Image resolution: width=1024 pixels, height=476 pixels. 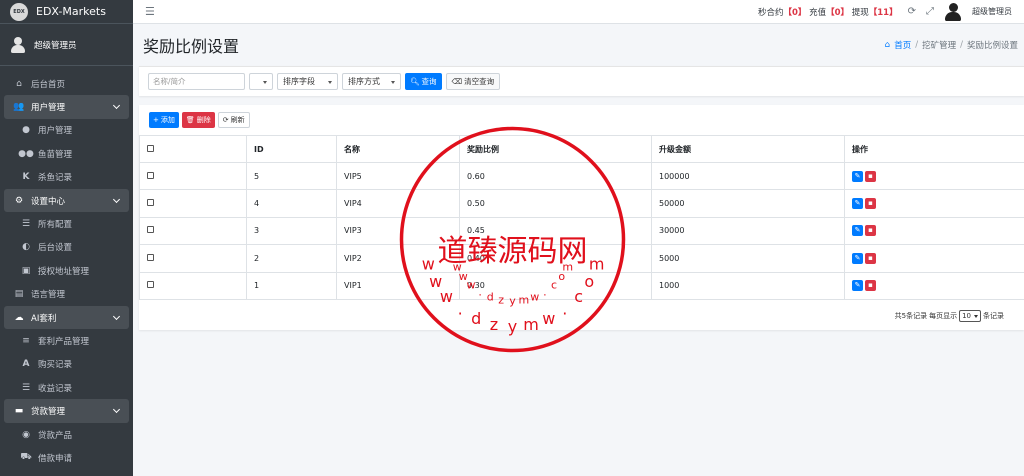 I want to click on refresh-icon: ⟳, so click(x=912, y=11).